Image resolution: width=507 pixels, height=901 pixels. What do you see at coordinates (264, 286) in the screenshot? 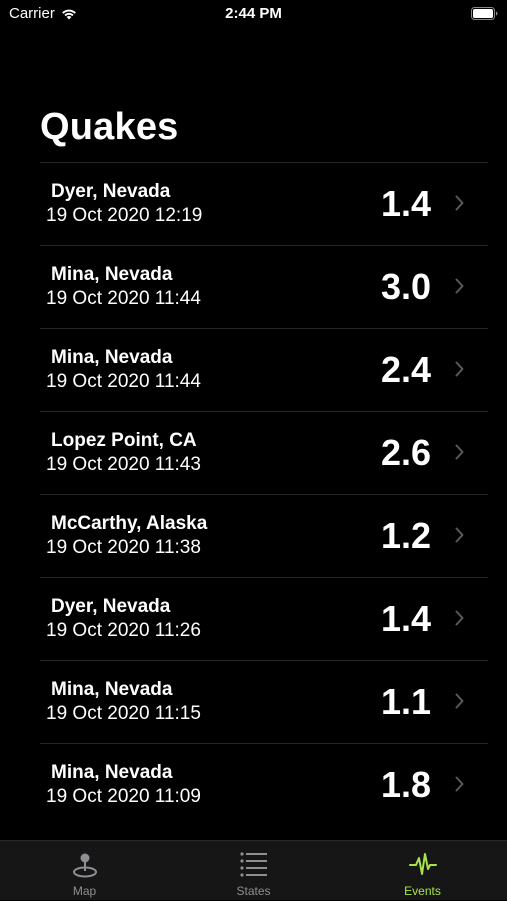
I see `quake-row: Mina, Nevada 19 Oct 2020 11:44 3.0` at bounding box center [264, 286].